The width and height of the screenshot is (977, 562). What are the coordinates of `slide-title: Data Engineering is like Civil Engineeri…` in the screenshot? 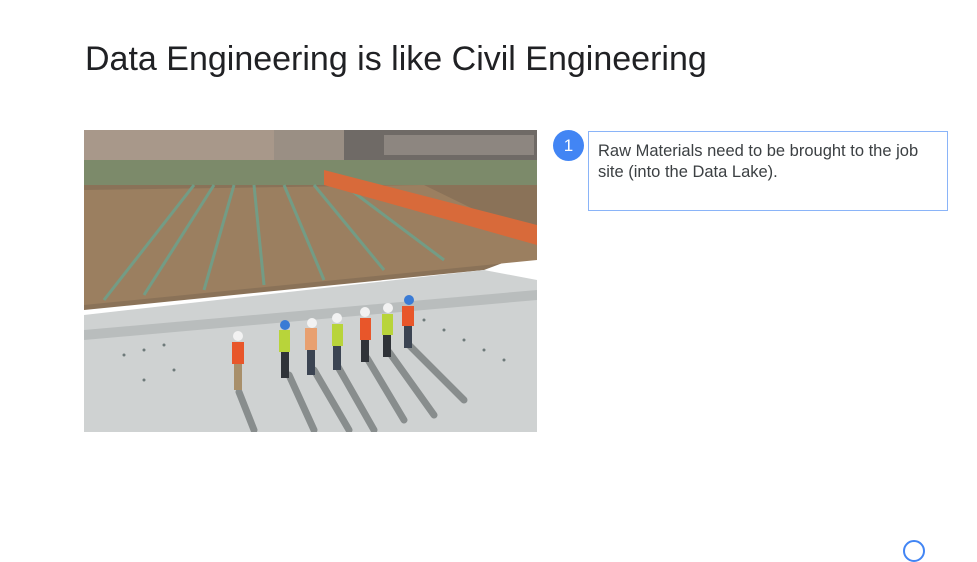 It's located at (396, 59).